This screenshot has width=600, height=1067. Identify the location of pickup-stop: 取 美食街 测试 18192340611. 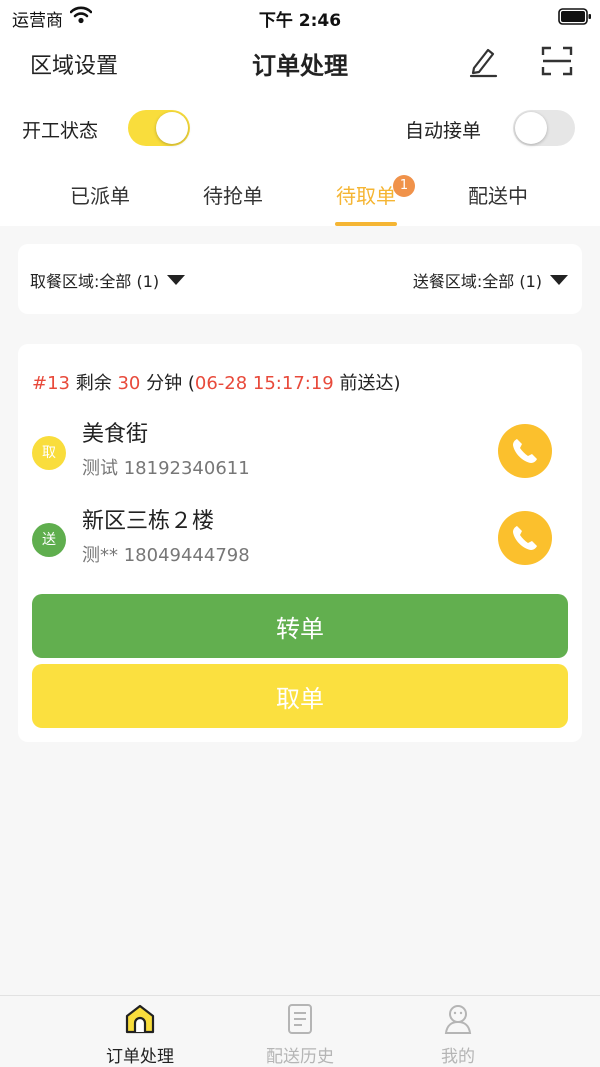
(302, 451).